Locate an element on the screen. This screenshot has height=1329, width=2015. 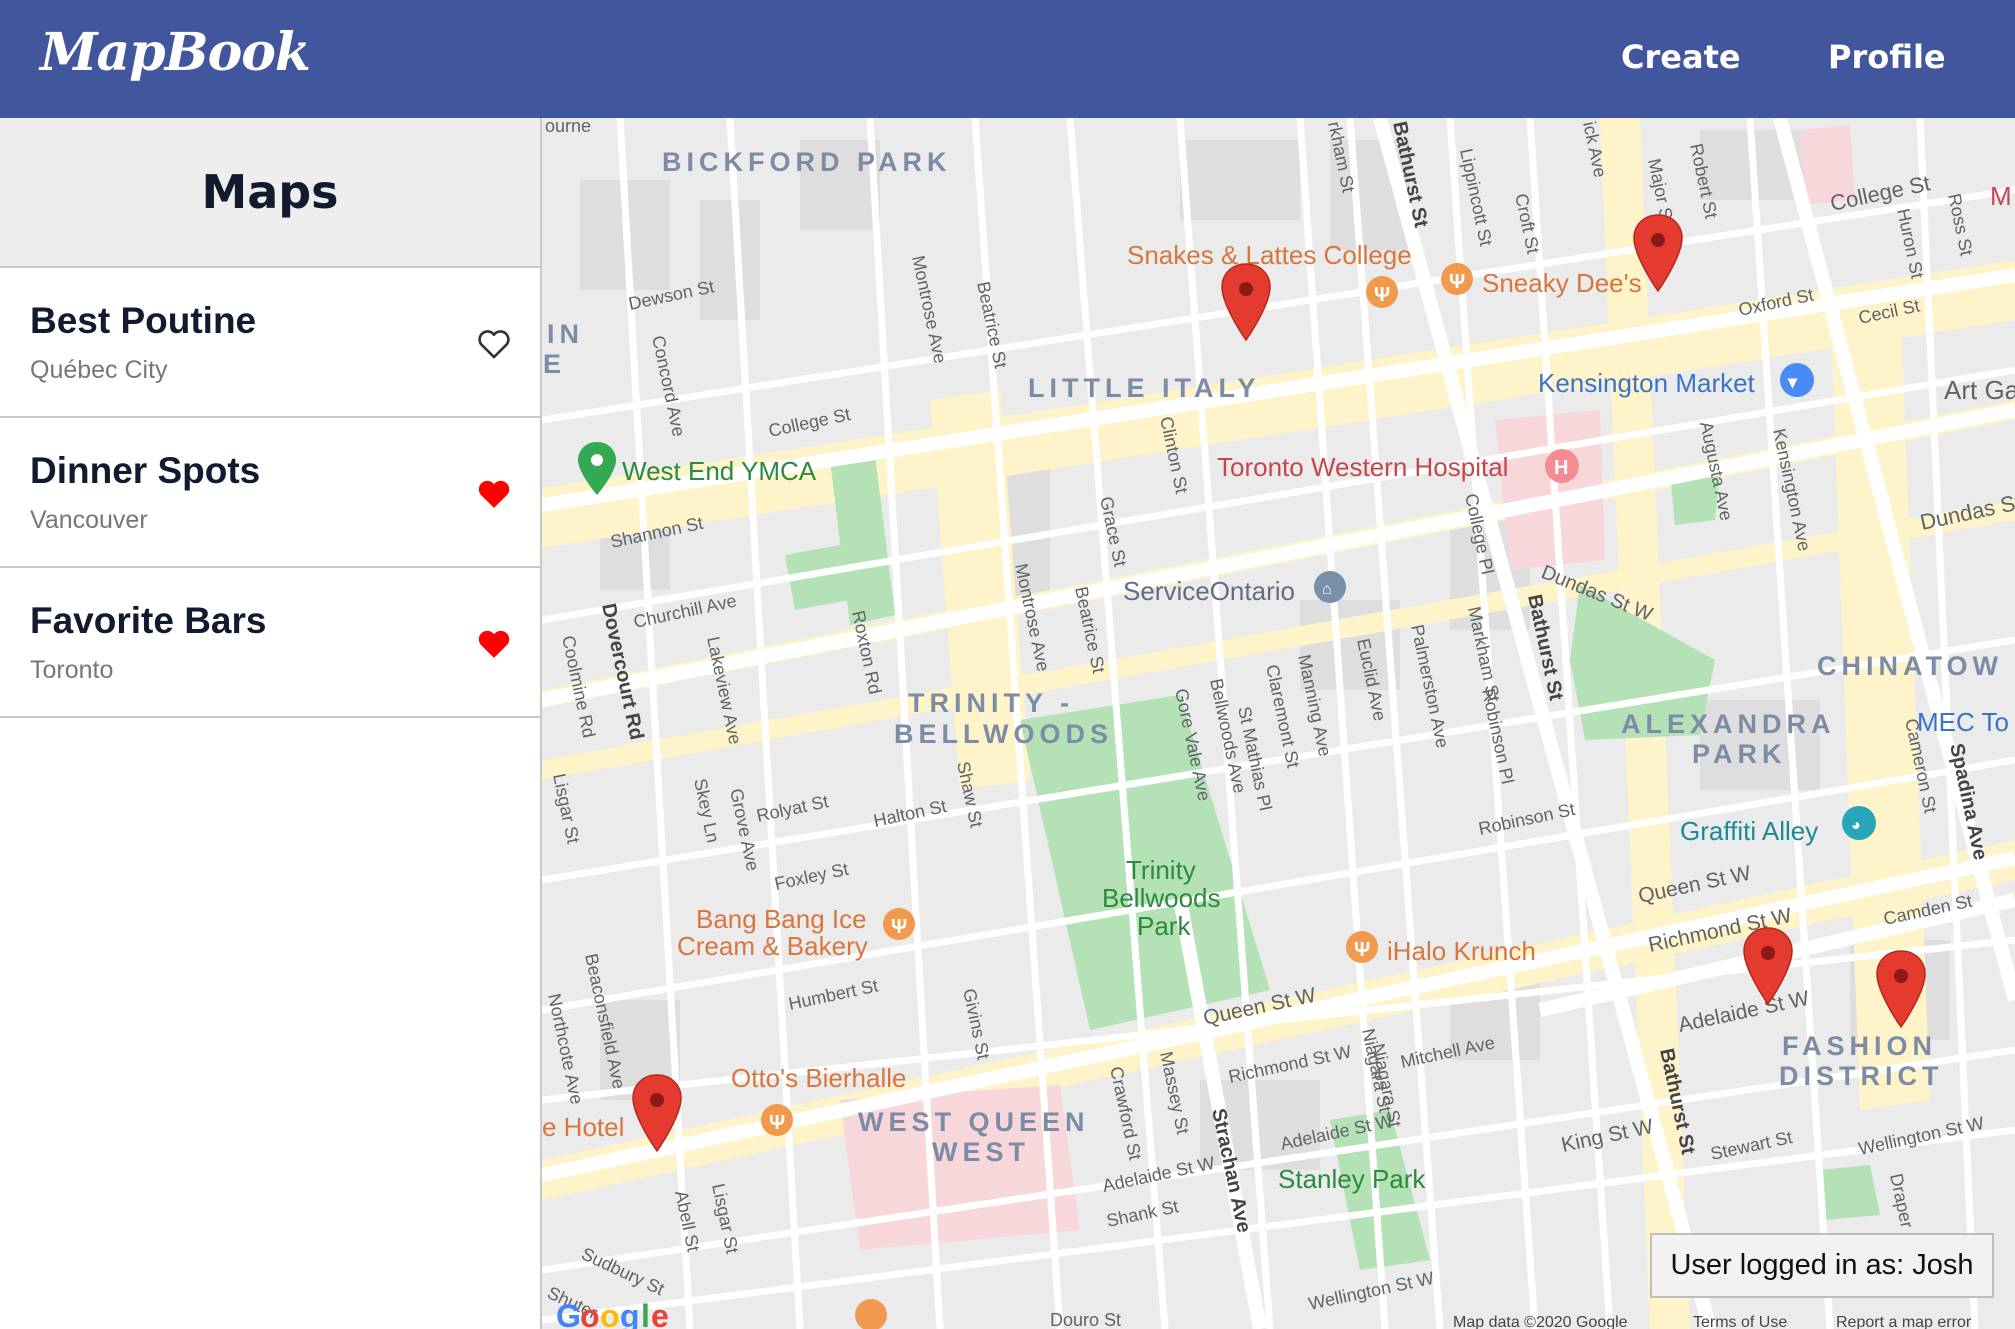
neighborhood-label: ALEXANDRA is located at coordinates (1728, 724).